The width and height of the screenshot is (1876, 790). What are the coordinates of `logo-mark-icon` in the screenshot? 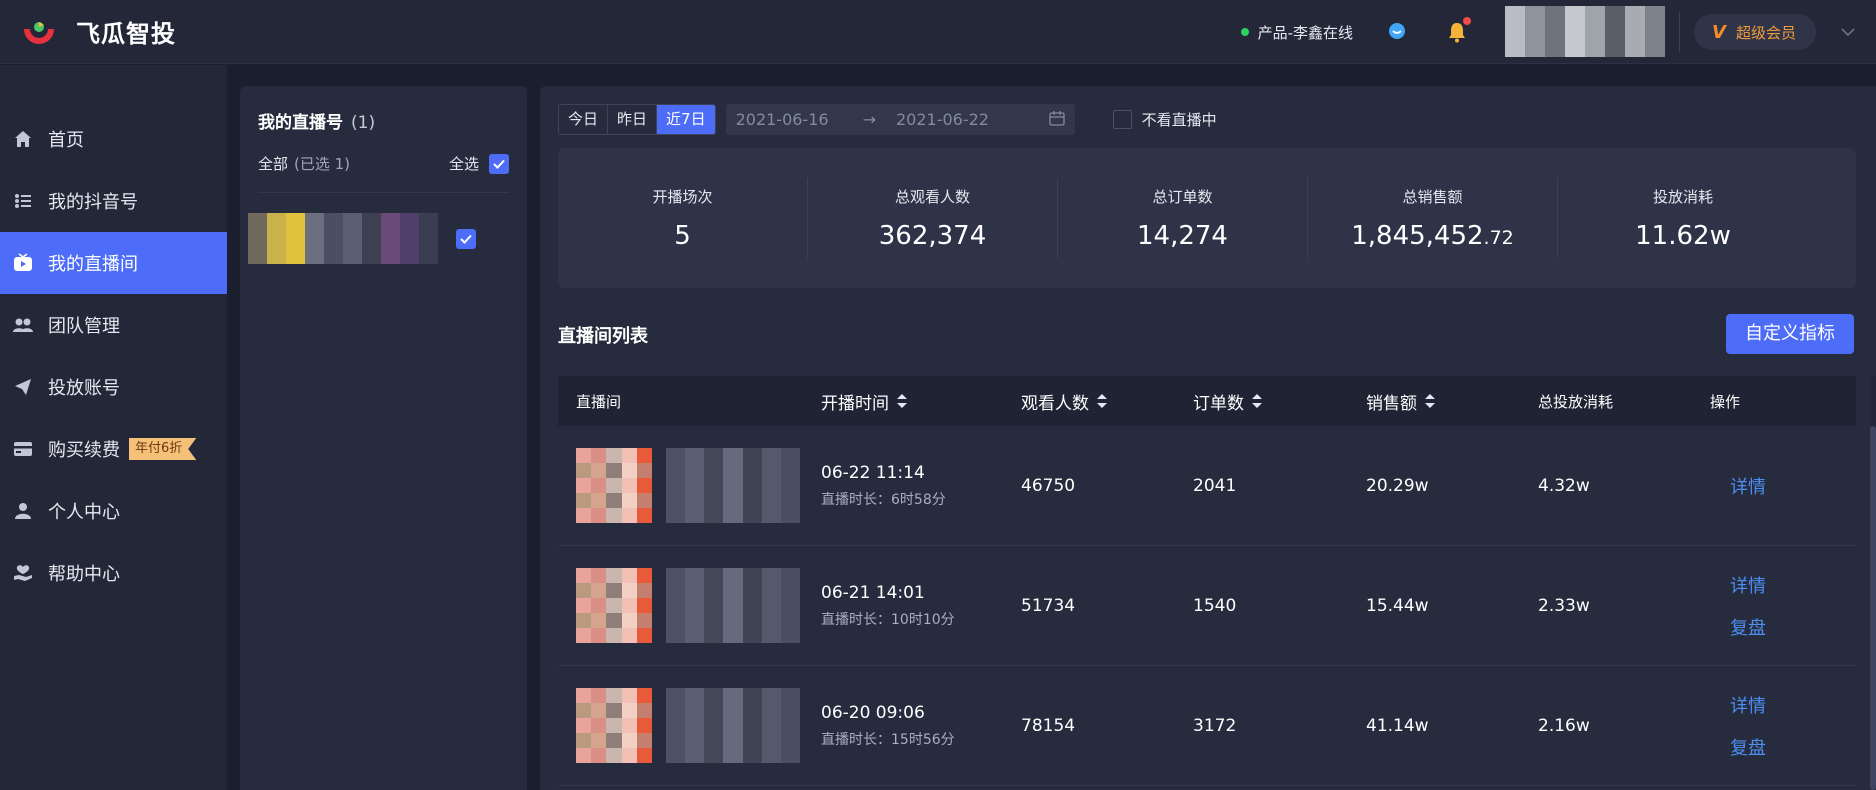 It's located at (39, 32).